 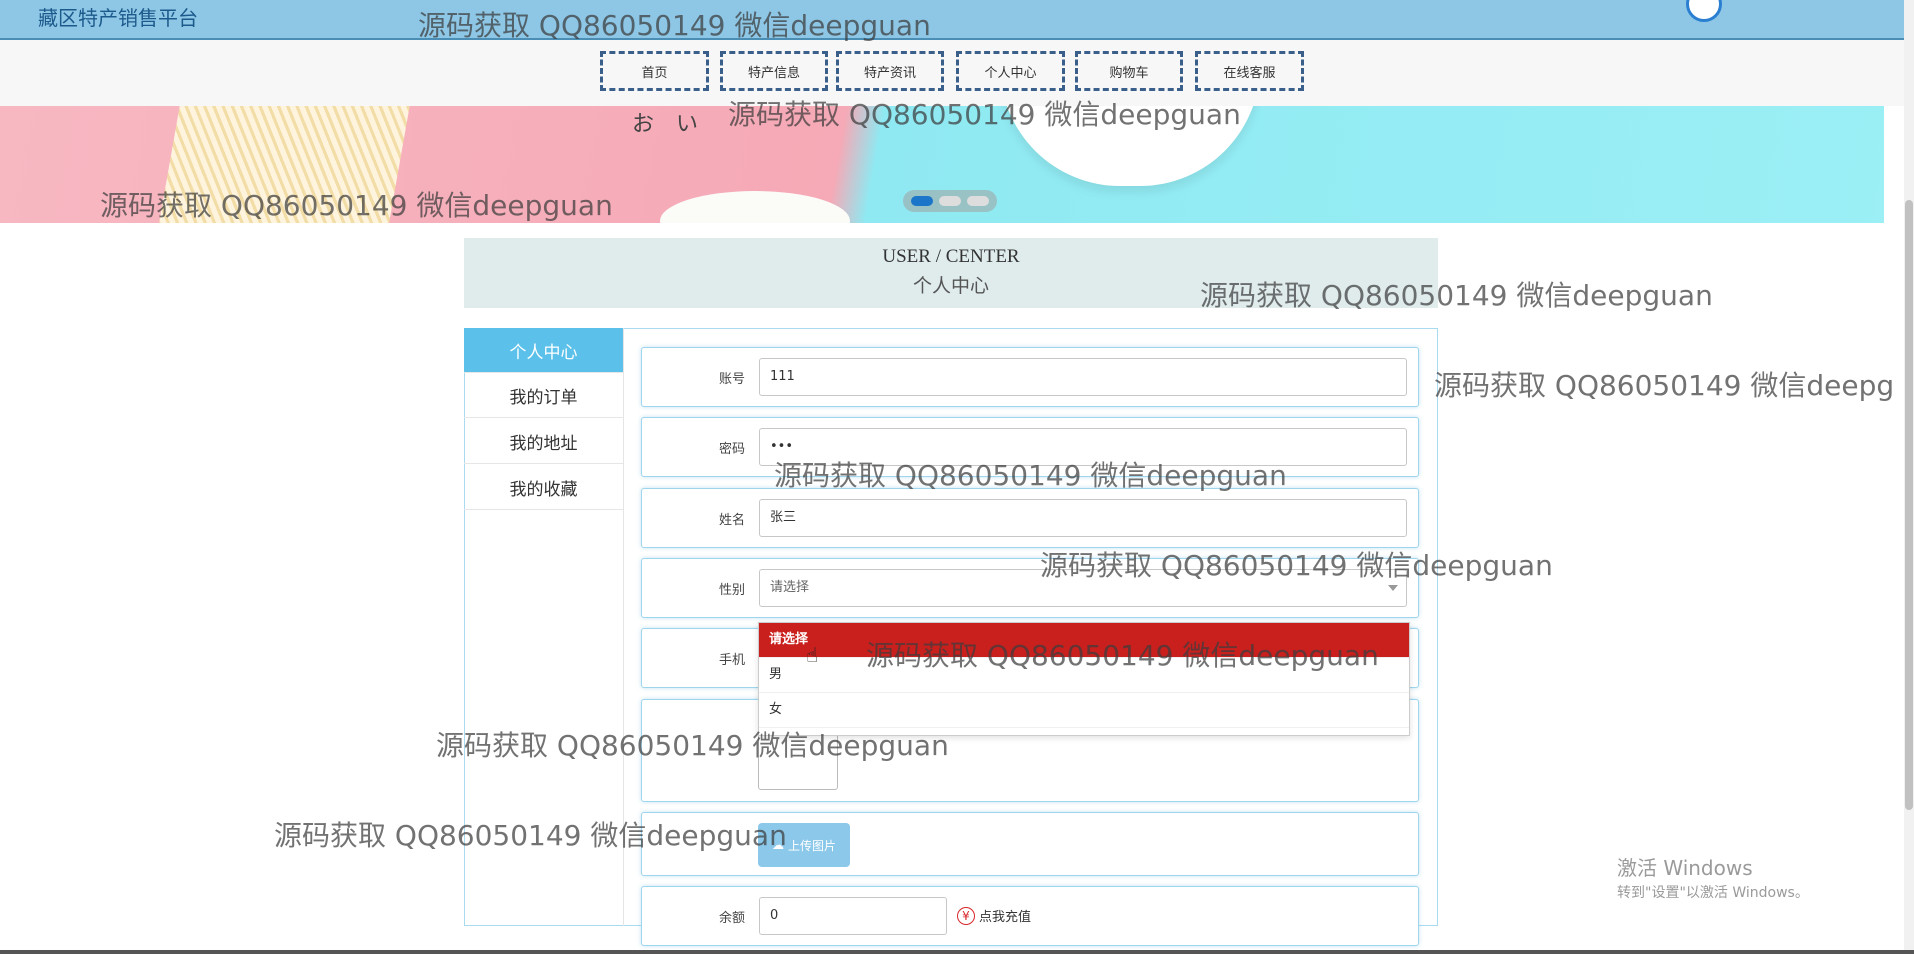 I want to click on gender-option-placeholder: 请选择, so click(x=1084, y=640).